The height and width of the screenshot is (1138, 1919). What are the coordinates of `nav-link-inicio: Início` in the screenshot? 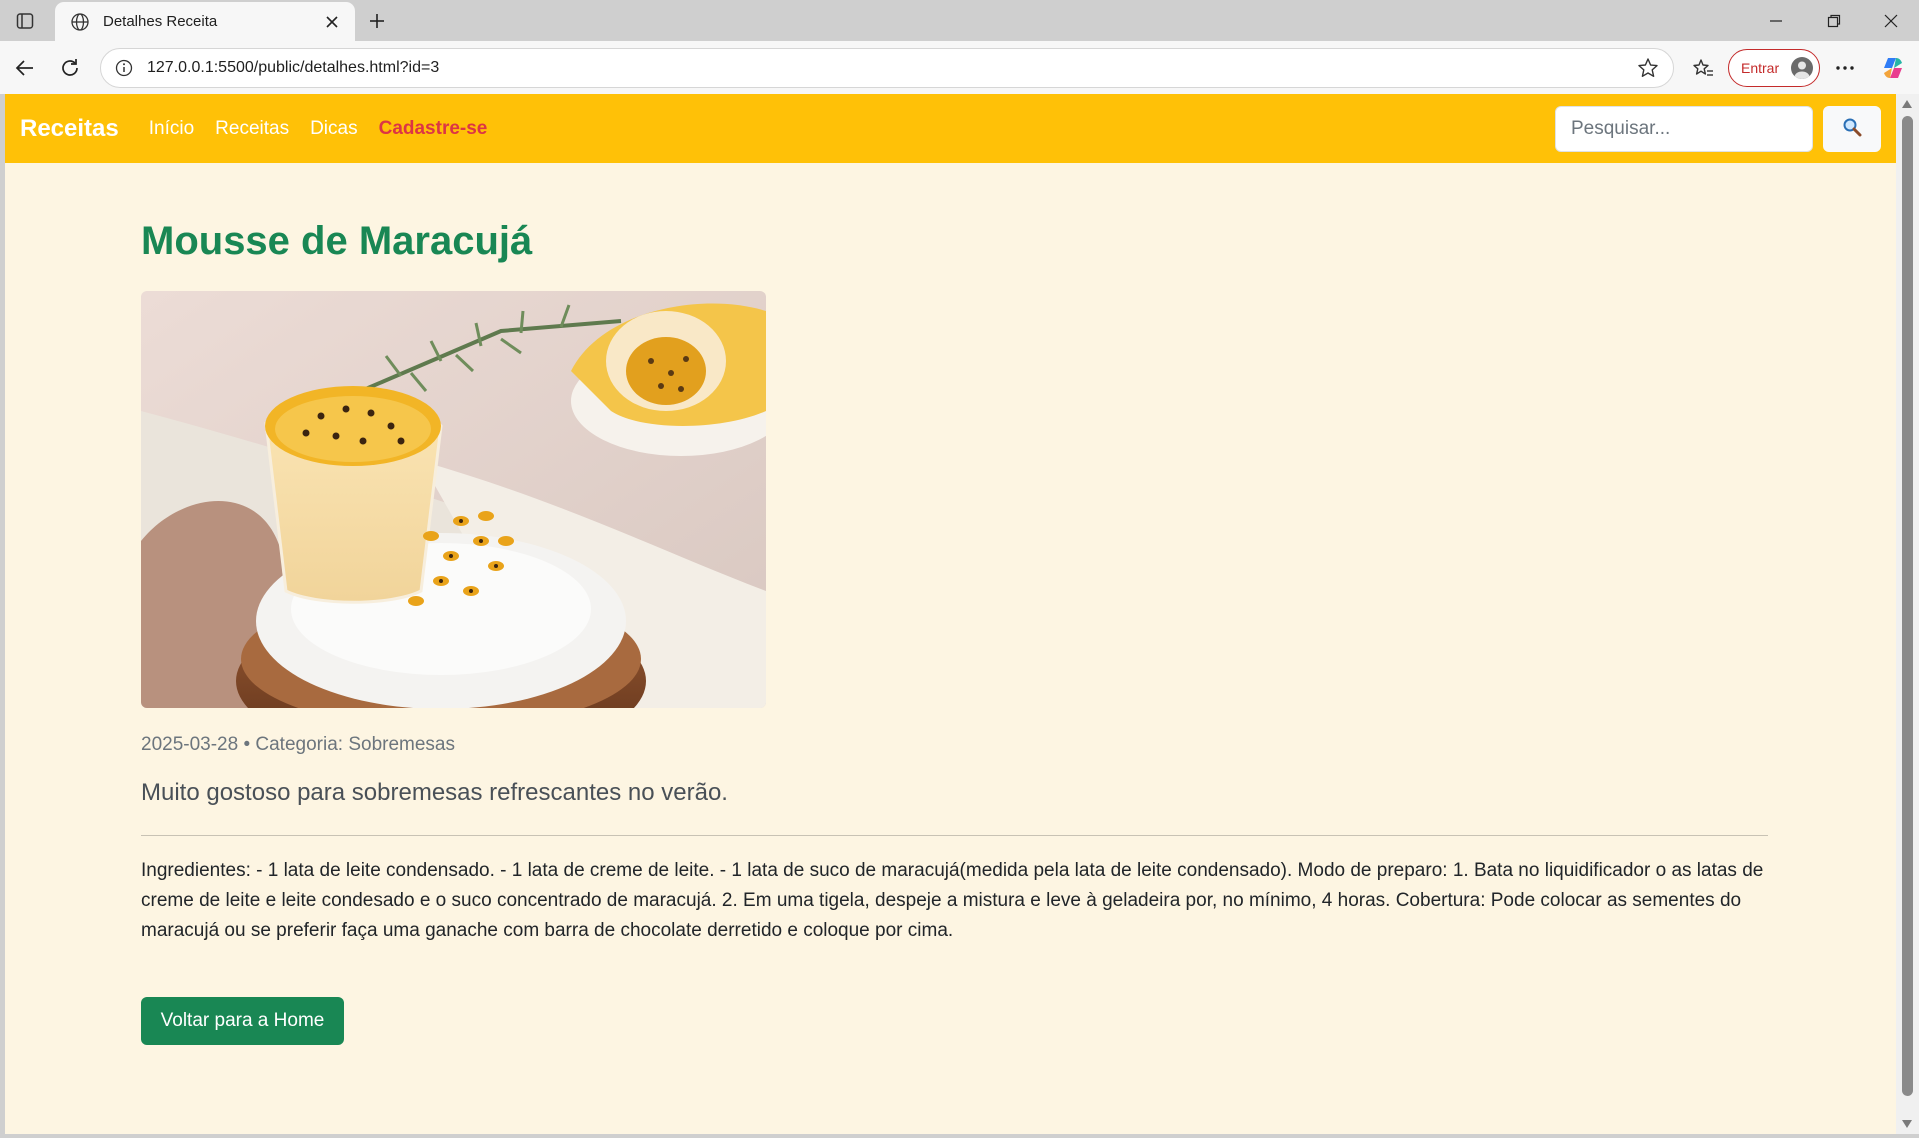 It's located at (171, 129).